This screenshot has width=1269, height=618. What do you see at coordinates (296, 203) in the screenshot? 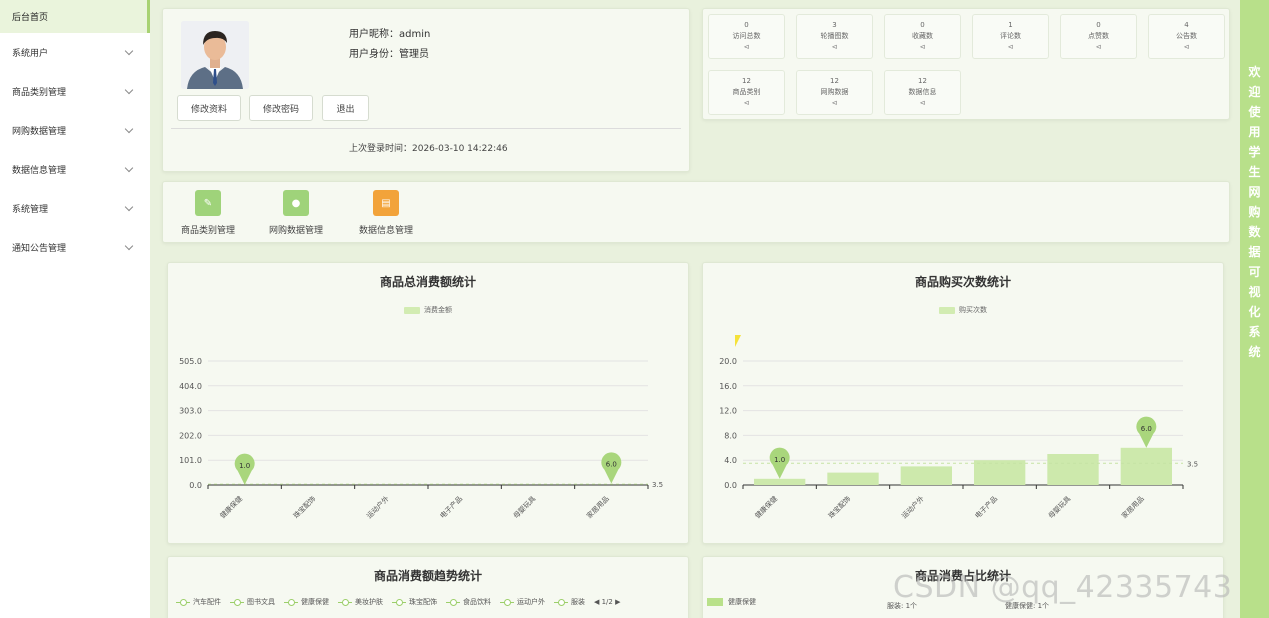
I see `location-icon: ●` at bounding box center [296, 203].